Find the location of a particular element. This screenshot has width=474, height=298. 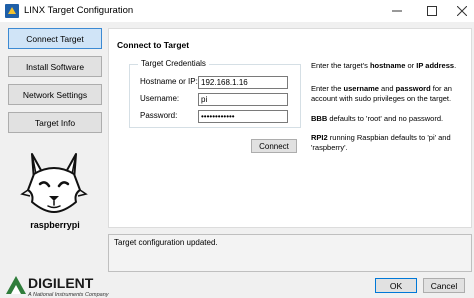

nav-target-info-button: Target Info is located at coordinates (55, 122).